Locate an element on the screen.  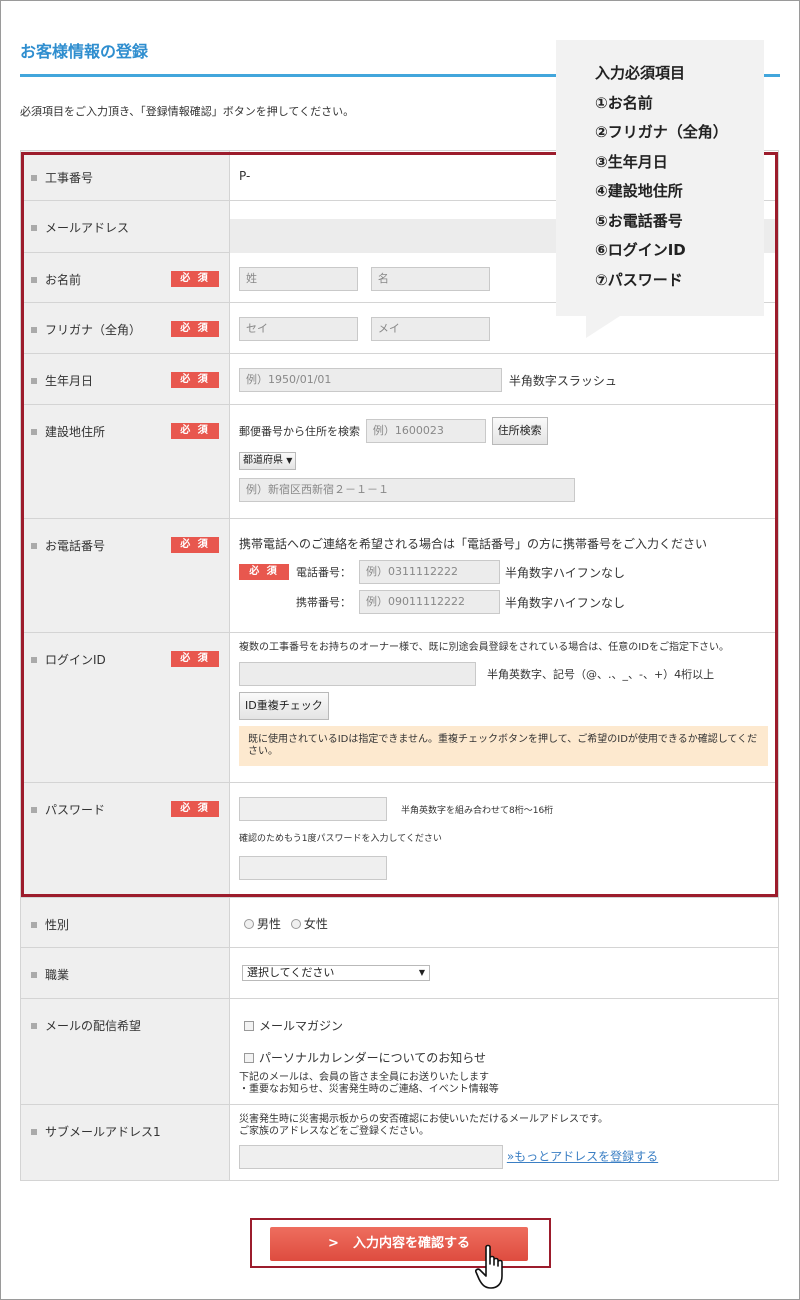
tel-label: 電話番号： is located at coordinates (323, 572).